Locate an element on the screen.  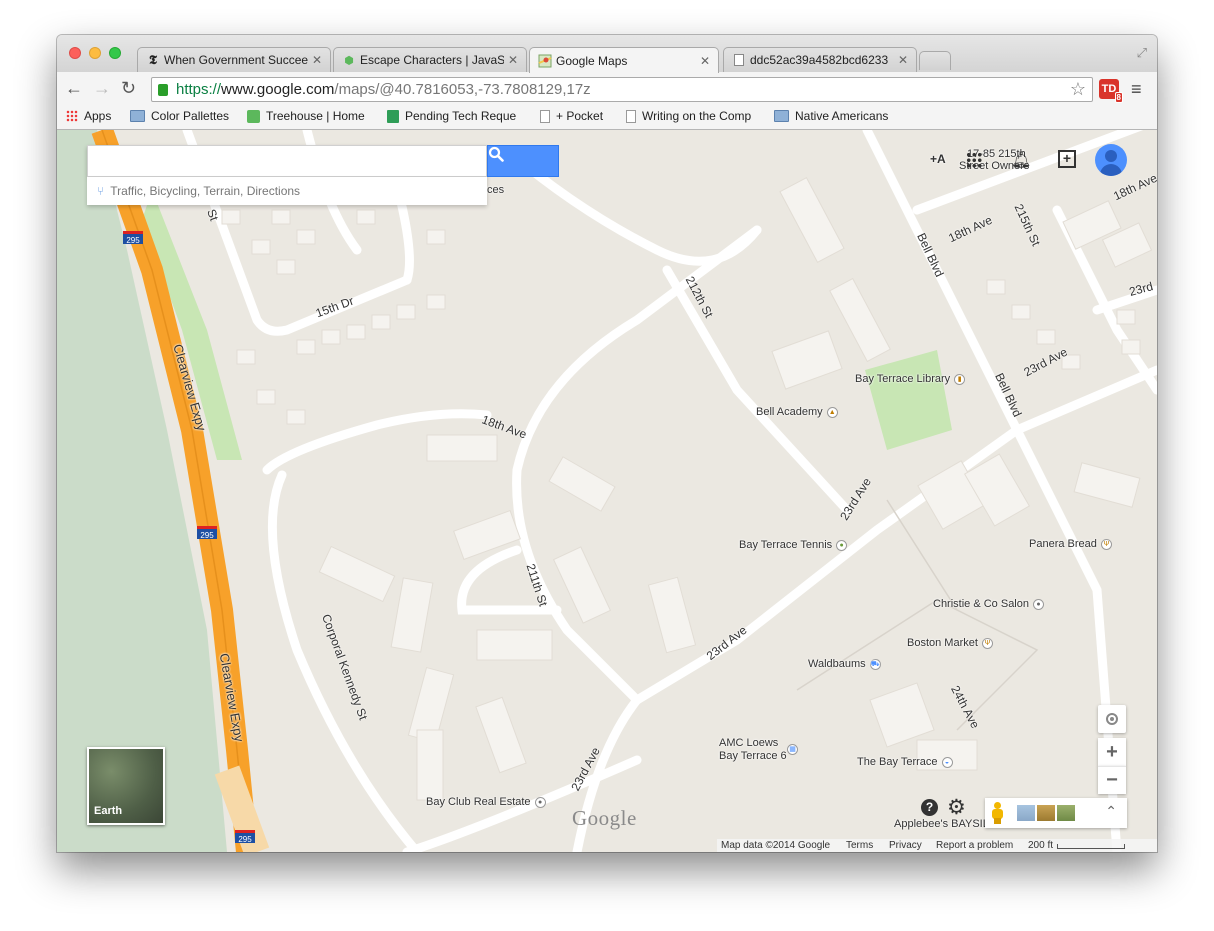
suggestion-text: Traffic, Bicycling, Terrain, Directions is located at coordinates (205, 191).